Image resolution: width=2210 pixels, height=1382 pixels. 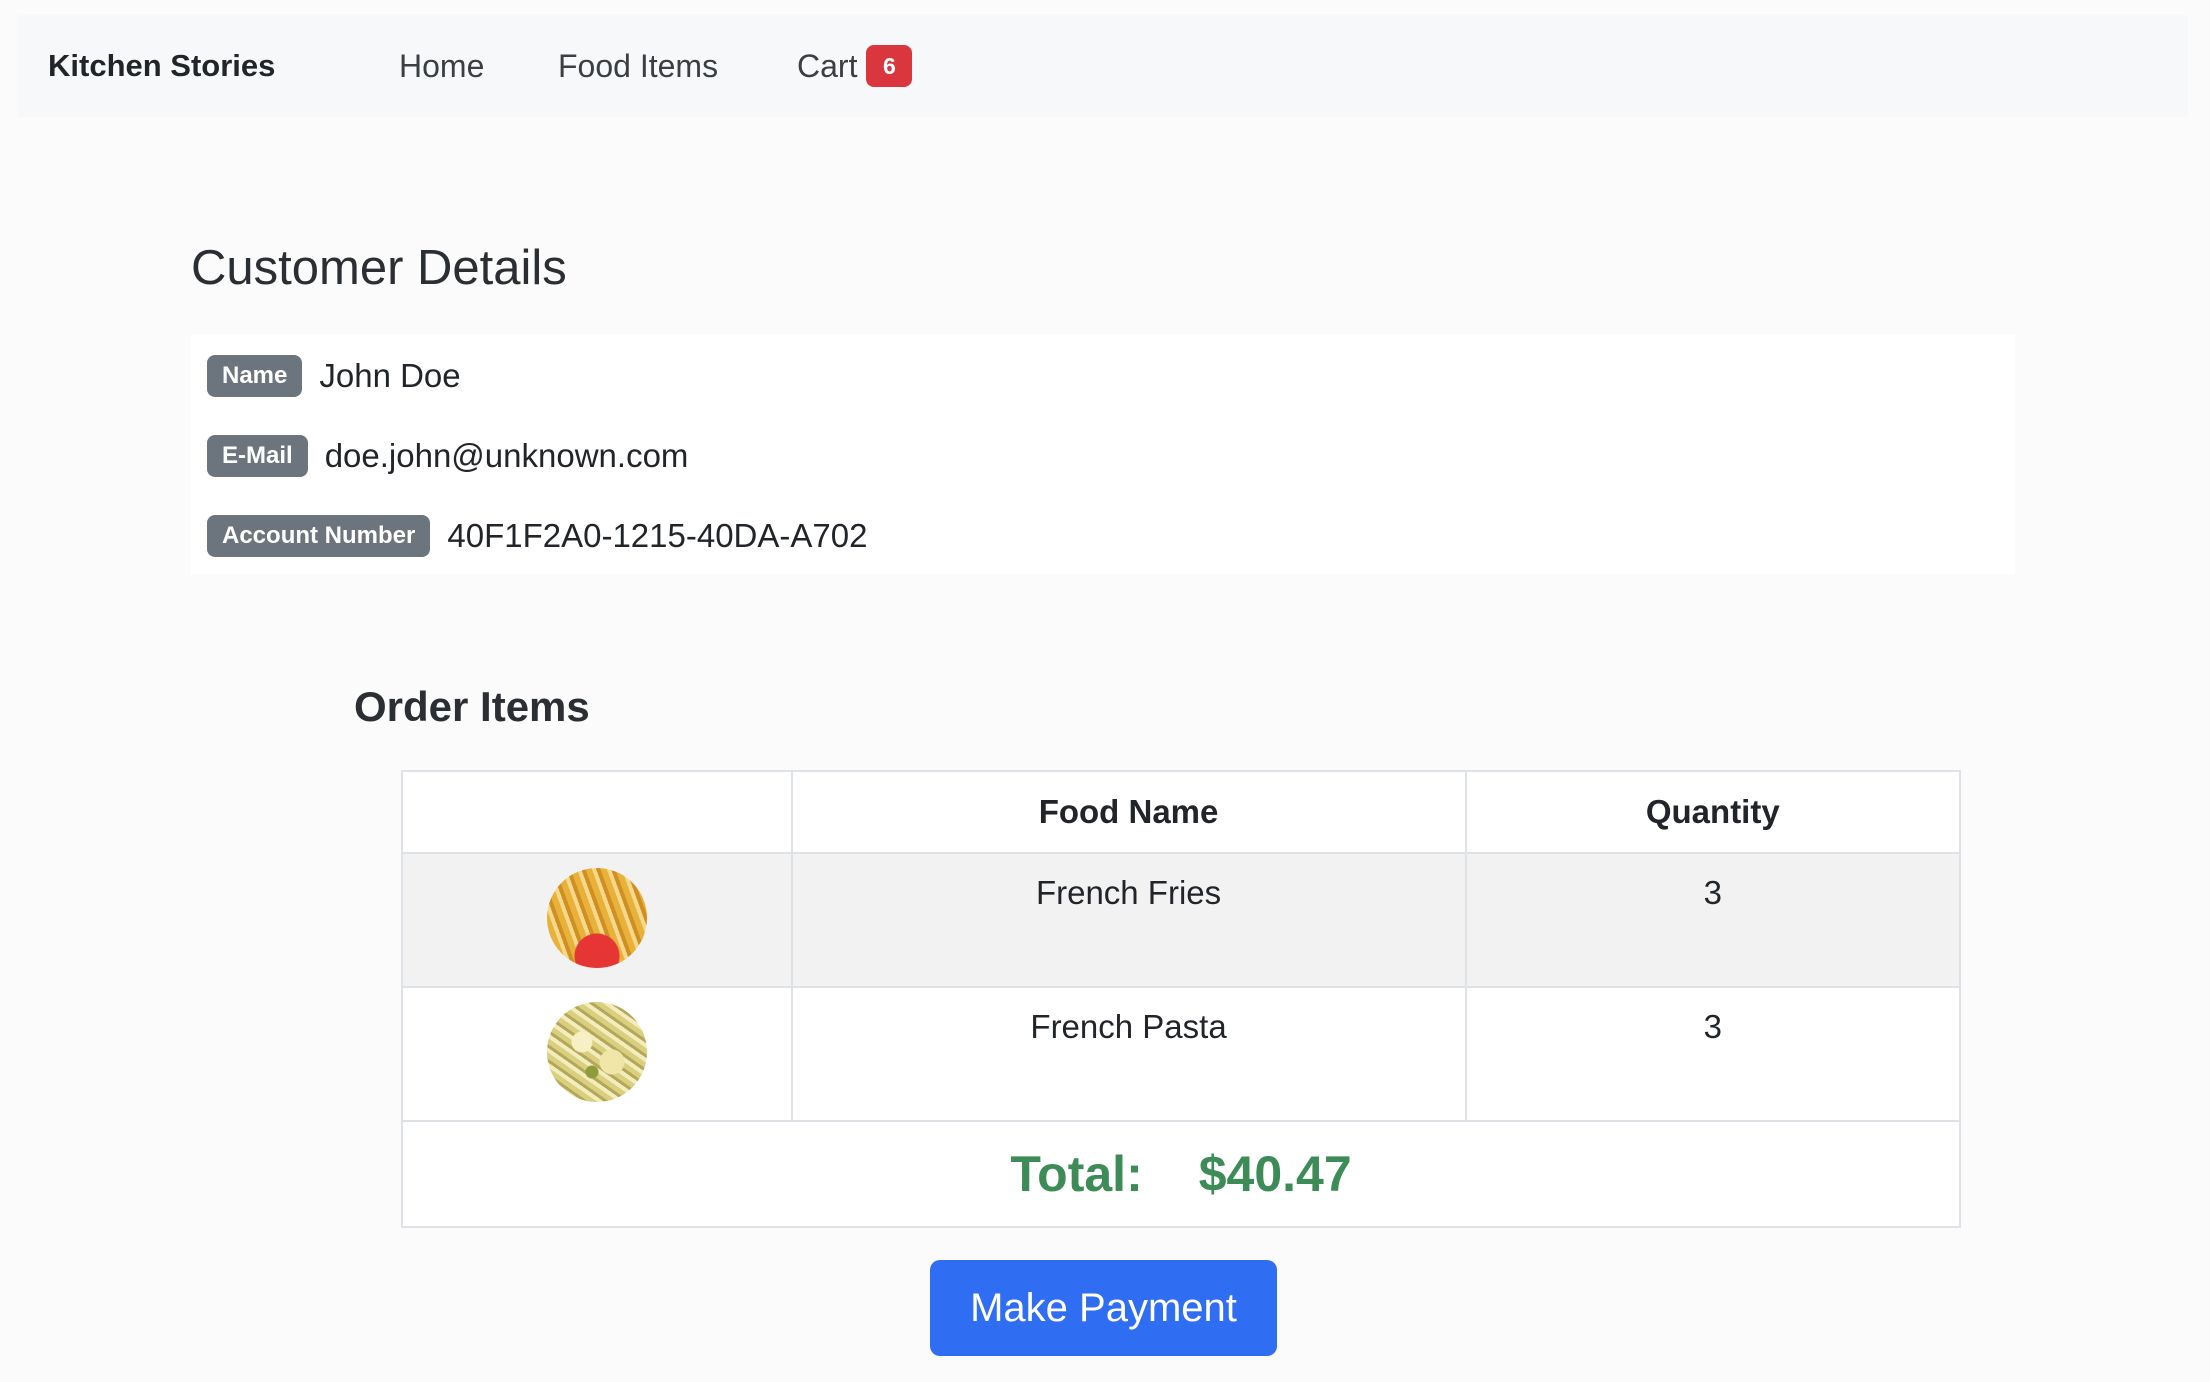 I want to click on table-row: French Fries 3, so click(x=1181, y=920).